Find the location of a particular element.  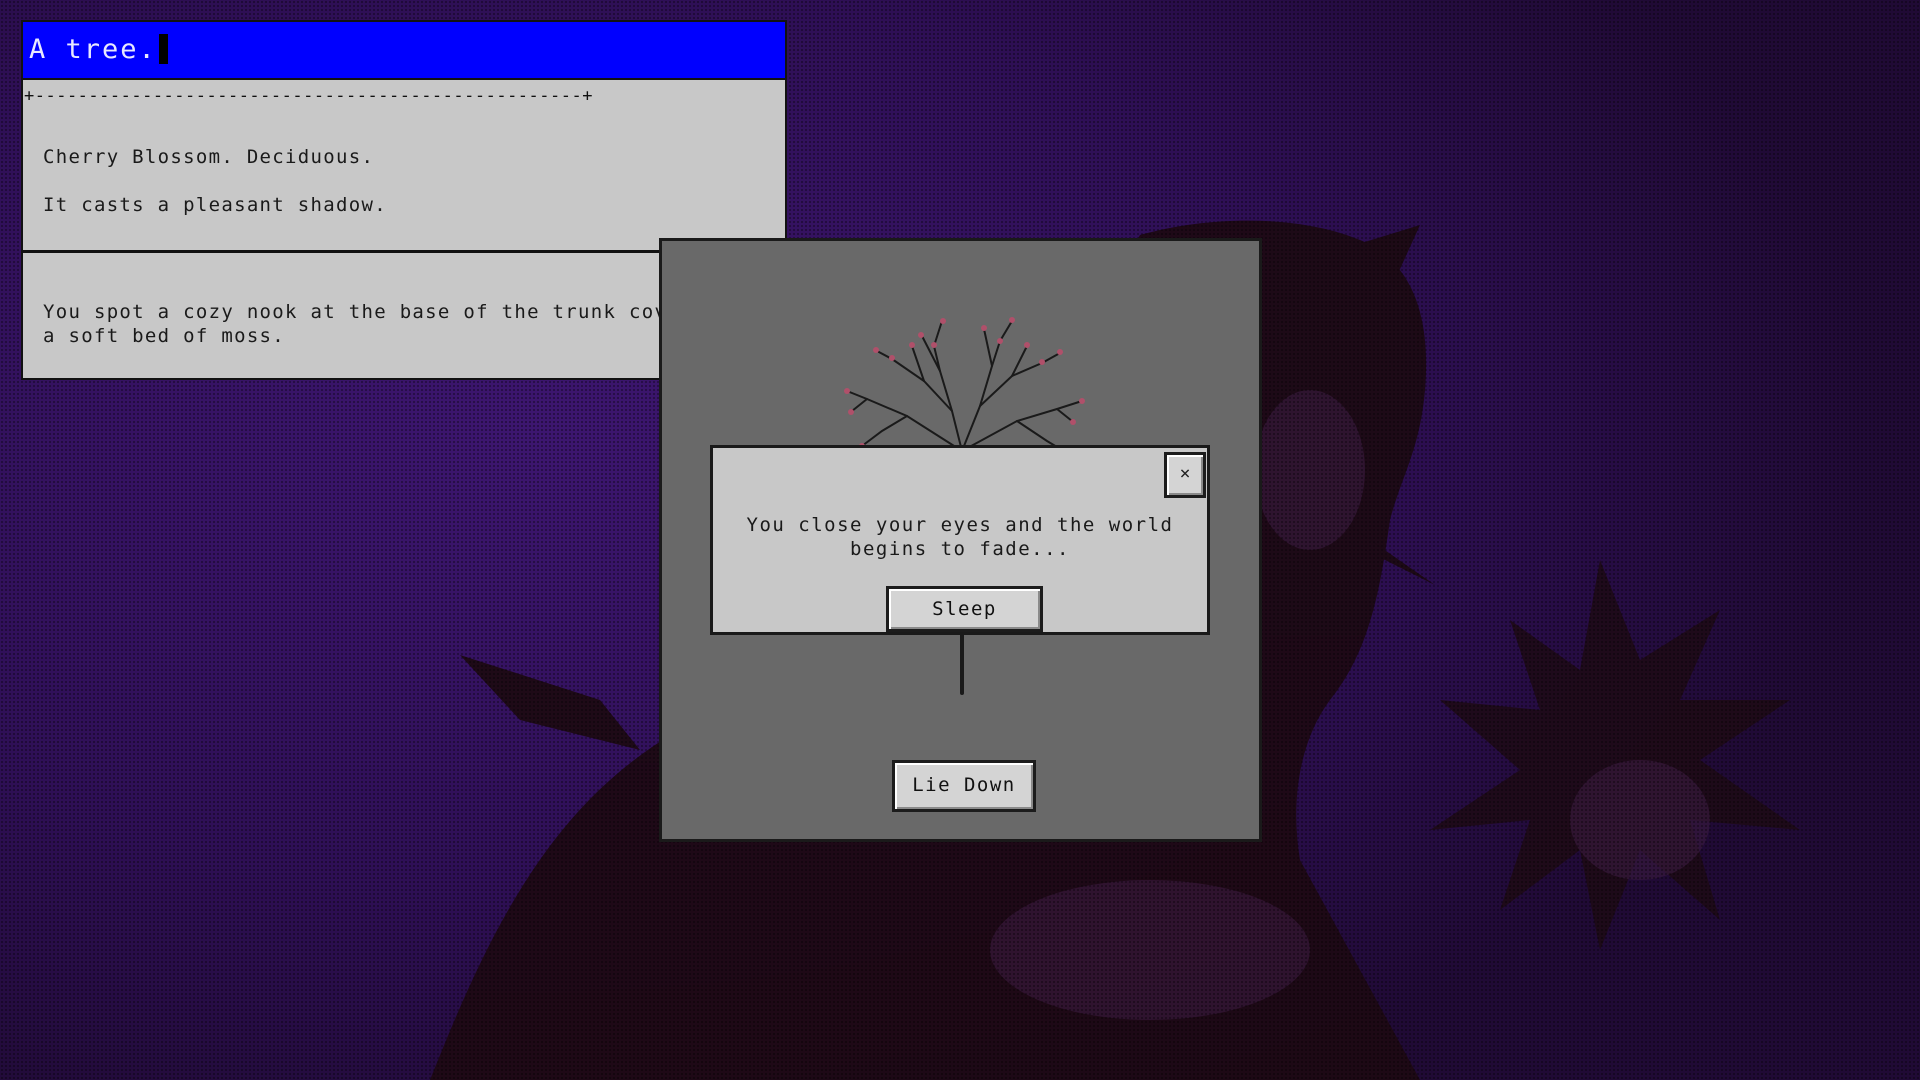

info-title: A tree. is located at coordinates (98, 49).